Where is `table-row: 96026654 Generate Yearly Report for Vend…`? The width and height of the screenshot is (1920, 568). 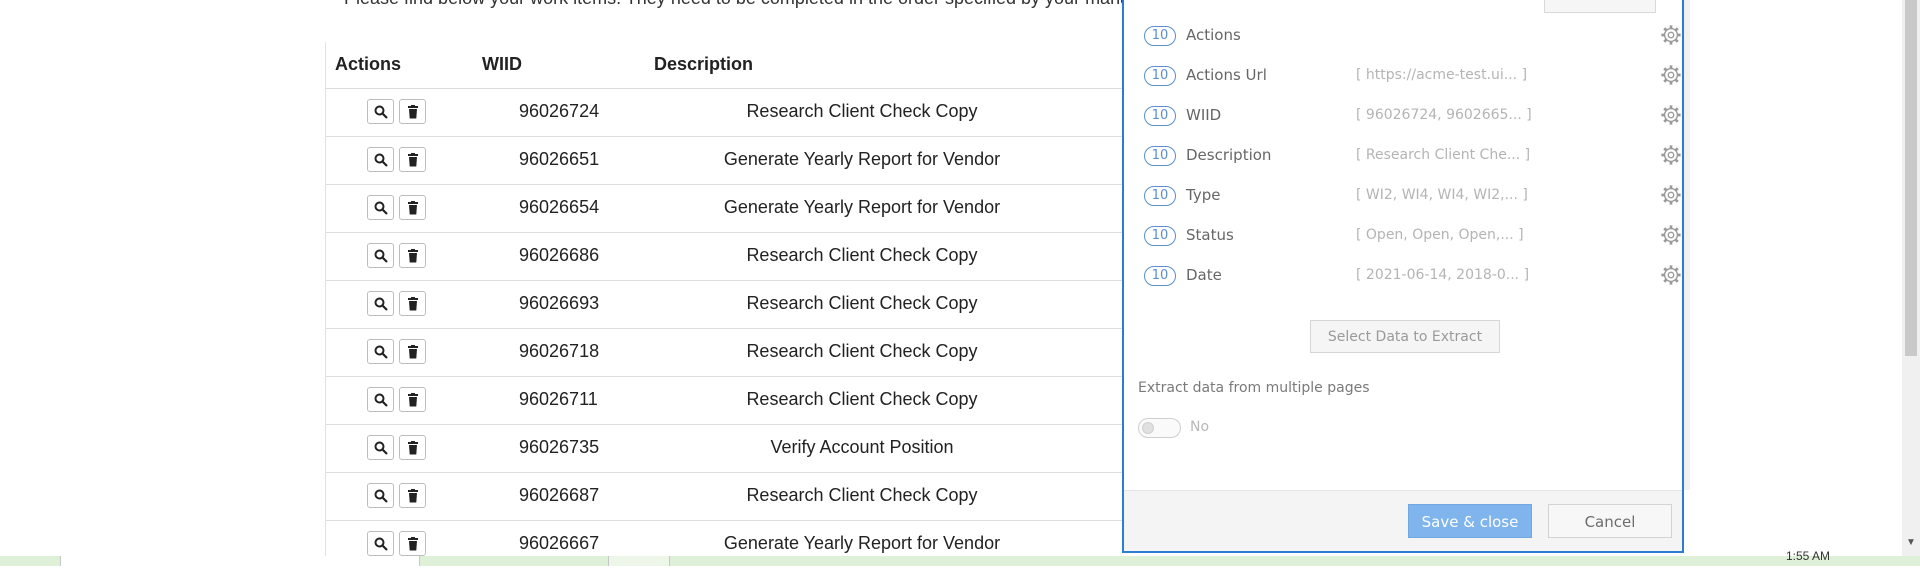 table-row: 96026654 Generate Yearly Report for Vend… is located at coordinates (731, 208).